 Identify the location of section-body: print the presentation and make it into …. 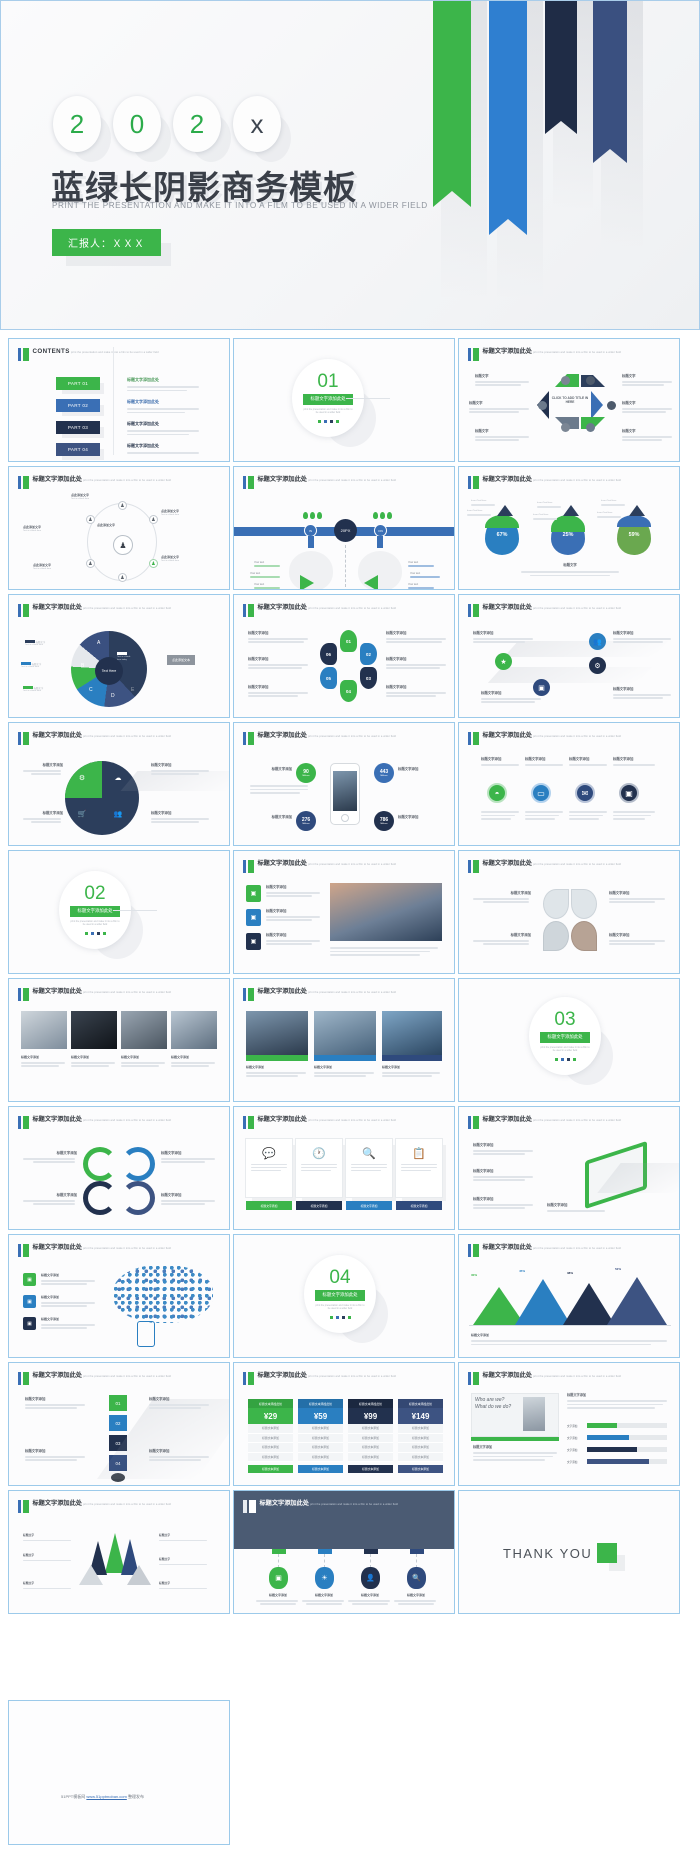
(95, 922).